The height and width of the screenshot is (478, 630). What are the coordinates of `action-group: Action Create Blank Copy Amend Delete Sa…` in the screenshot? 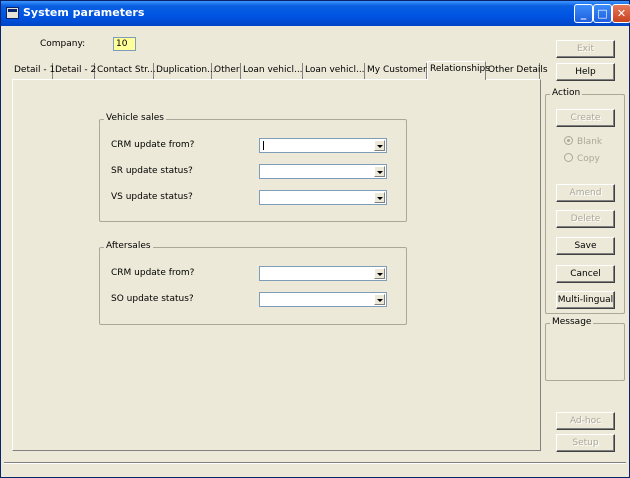 It's located at (585, 201).